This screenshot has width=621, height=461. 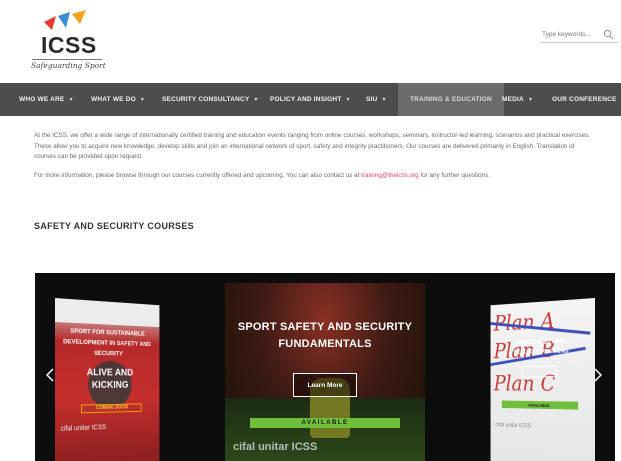 I want to click on nav-label: OUR CONFERENCE, so click(x=584, y=99).